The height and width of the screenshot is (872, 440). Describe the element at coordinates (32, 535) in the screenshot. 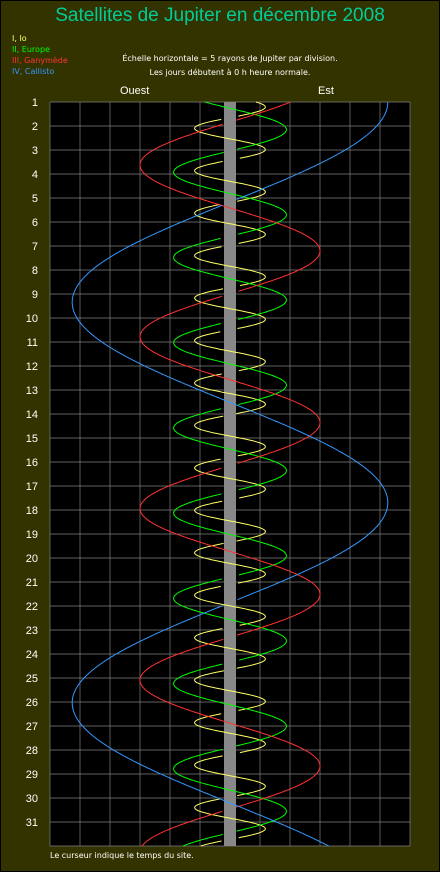

I see `day-tick-label: 19` at that location.